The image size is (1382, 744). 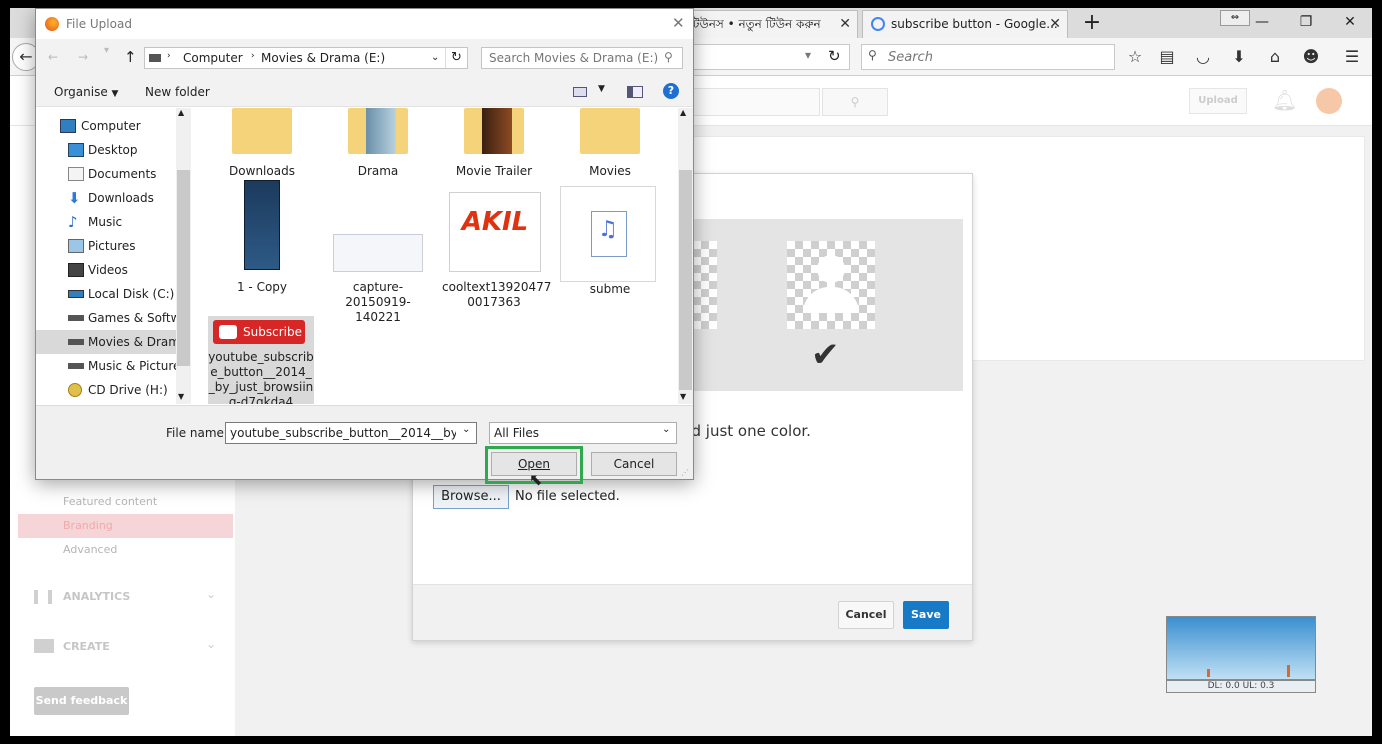 What do you see at coordinates (113, 246) in the screenshot?
I see `nav-item-pictures: Pictures` at bounding box center [113, 246].